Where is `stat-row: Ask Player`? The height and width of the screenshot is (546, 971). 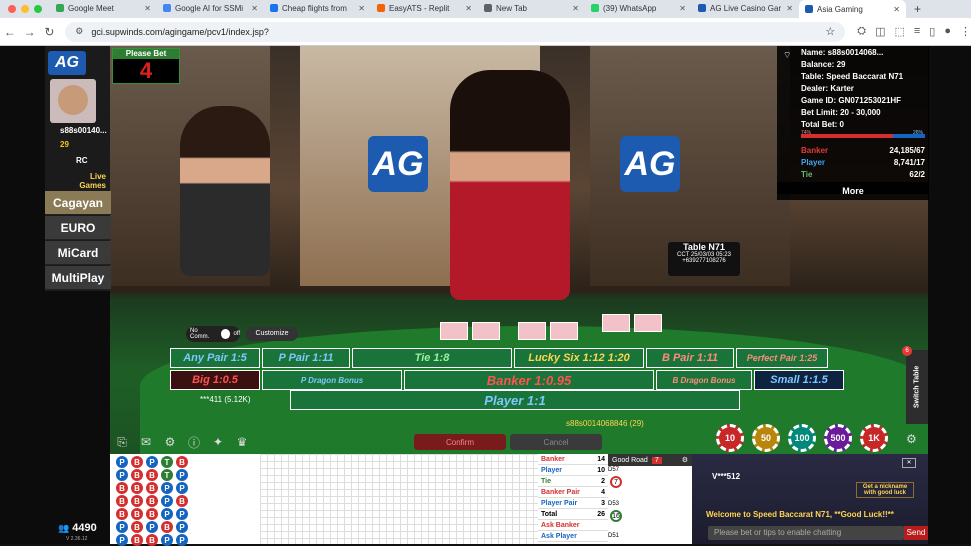 stat-row: Ask Player is located at coordinates (573, 536).